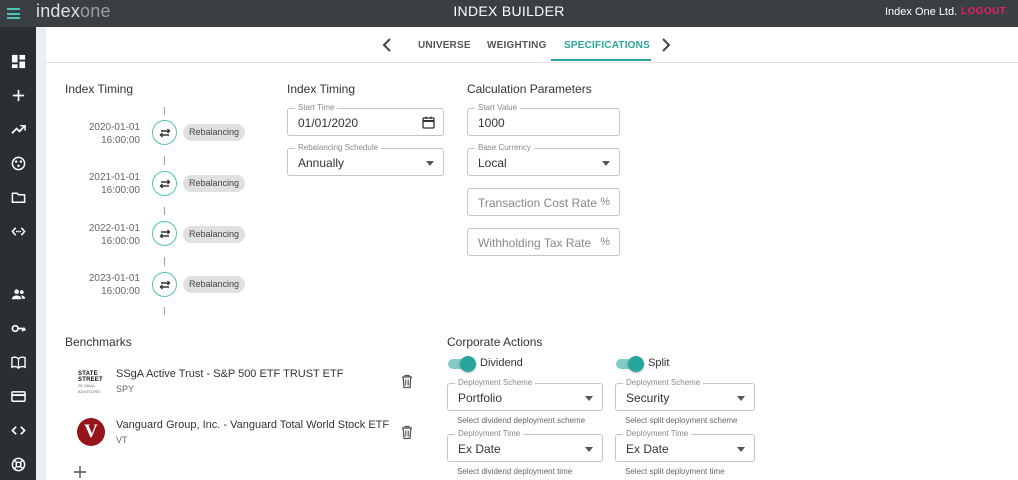 The width and height of the screenshot is (1018, 480). Describe the element at coordinates (428, 122) in the screenshot. I see `calendar-icon` at that location.